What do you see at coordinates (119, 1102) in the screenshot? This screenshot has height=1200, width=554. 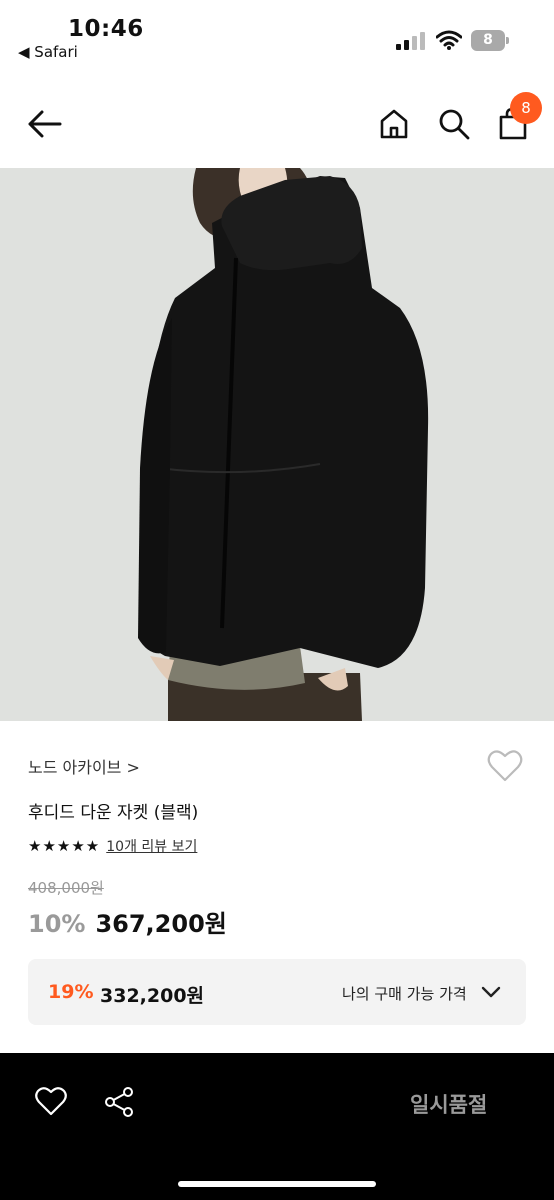 I see `share-icon` at bounding box center [119, 1102].